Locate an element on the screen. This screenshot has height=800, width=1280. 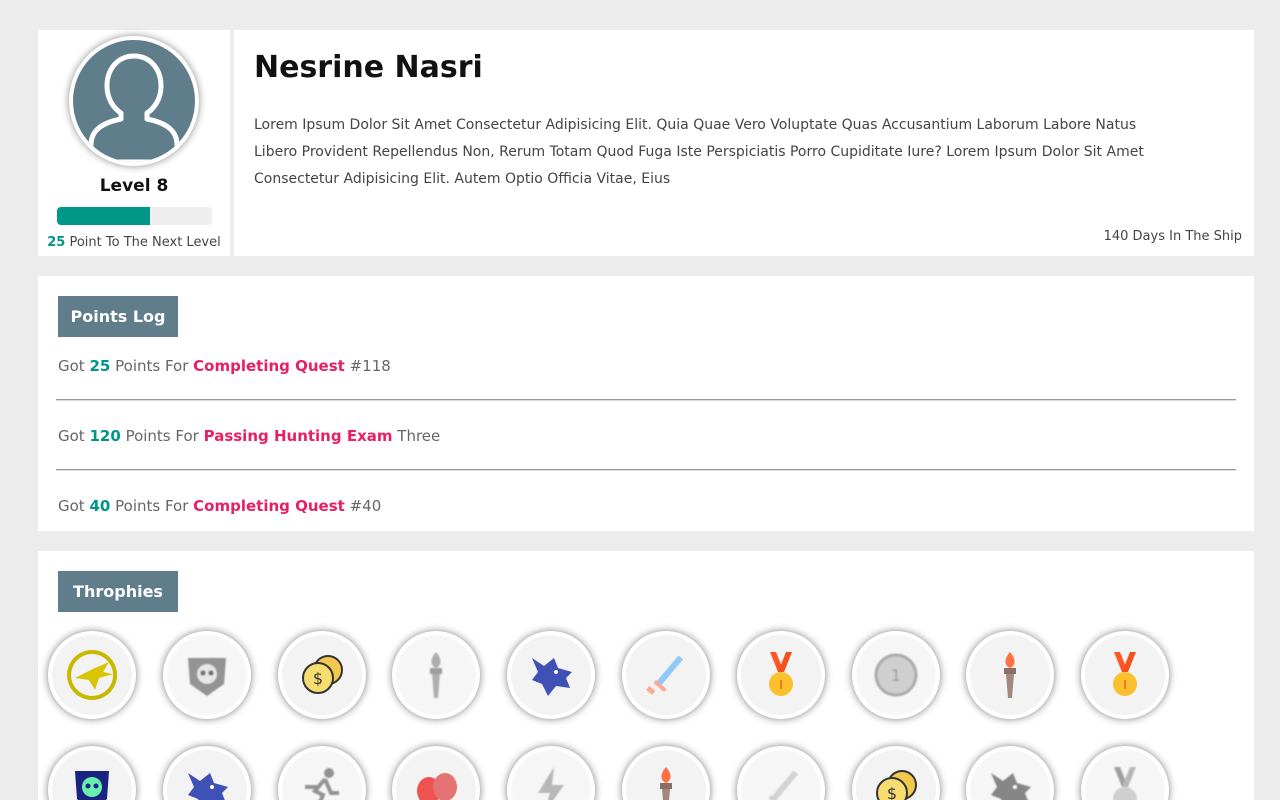
svg-text: 1 is located at coordinates (896, 675).